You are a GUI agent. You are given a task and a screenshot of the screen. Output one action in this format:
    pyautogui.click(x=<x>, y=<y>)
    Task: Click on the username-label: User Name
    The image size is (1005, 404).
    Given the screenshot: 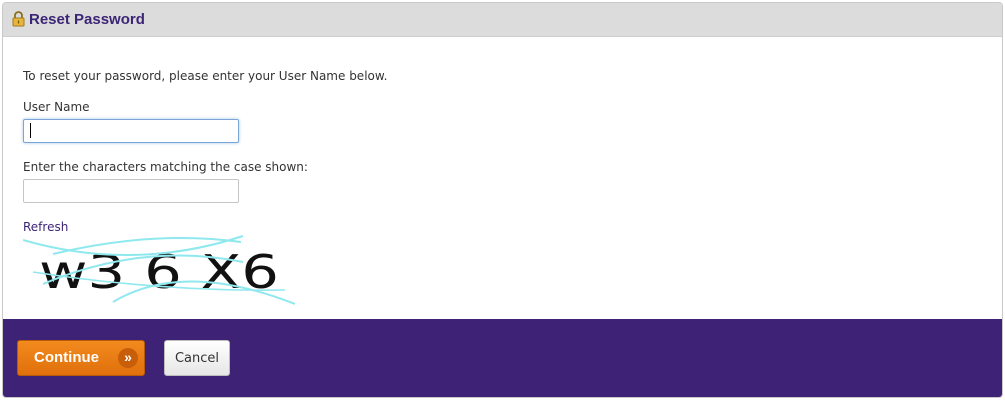 What is the action you would take?
    pyautogui.click(x=56, y=107)
    